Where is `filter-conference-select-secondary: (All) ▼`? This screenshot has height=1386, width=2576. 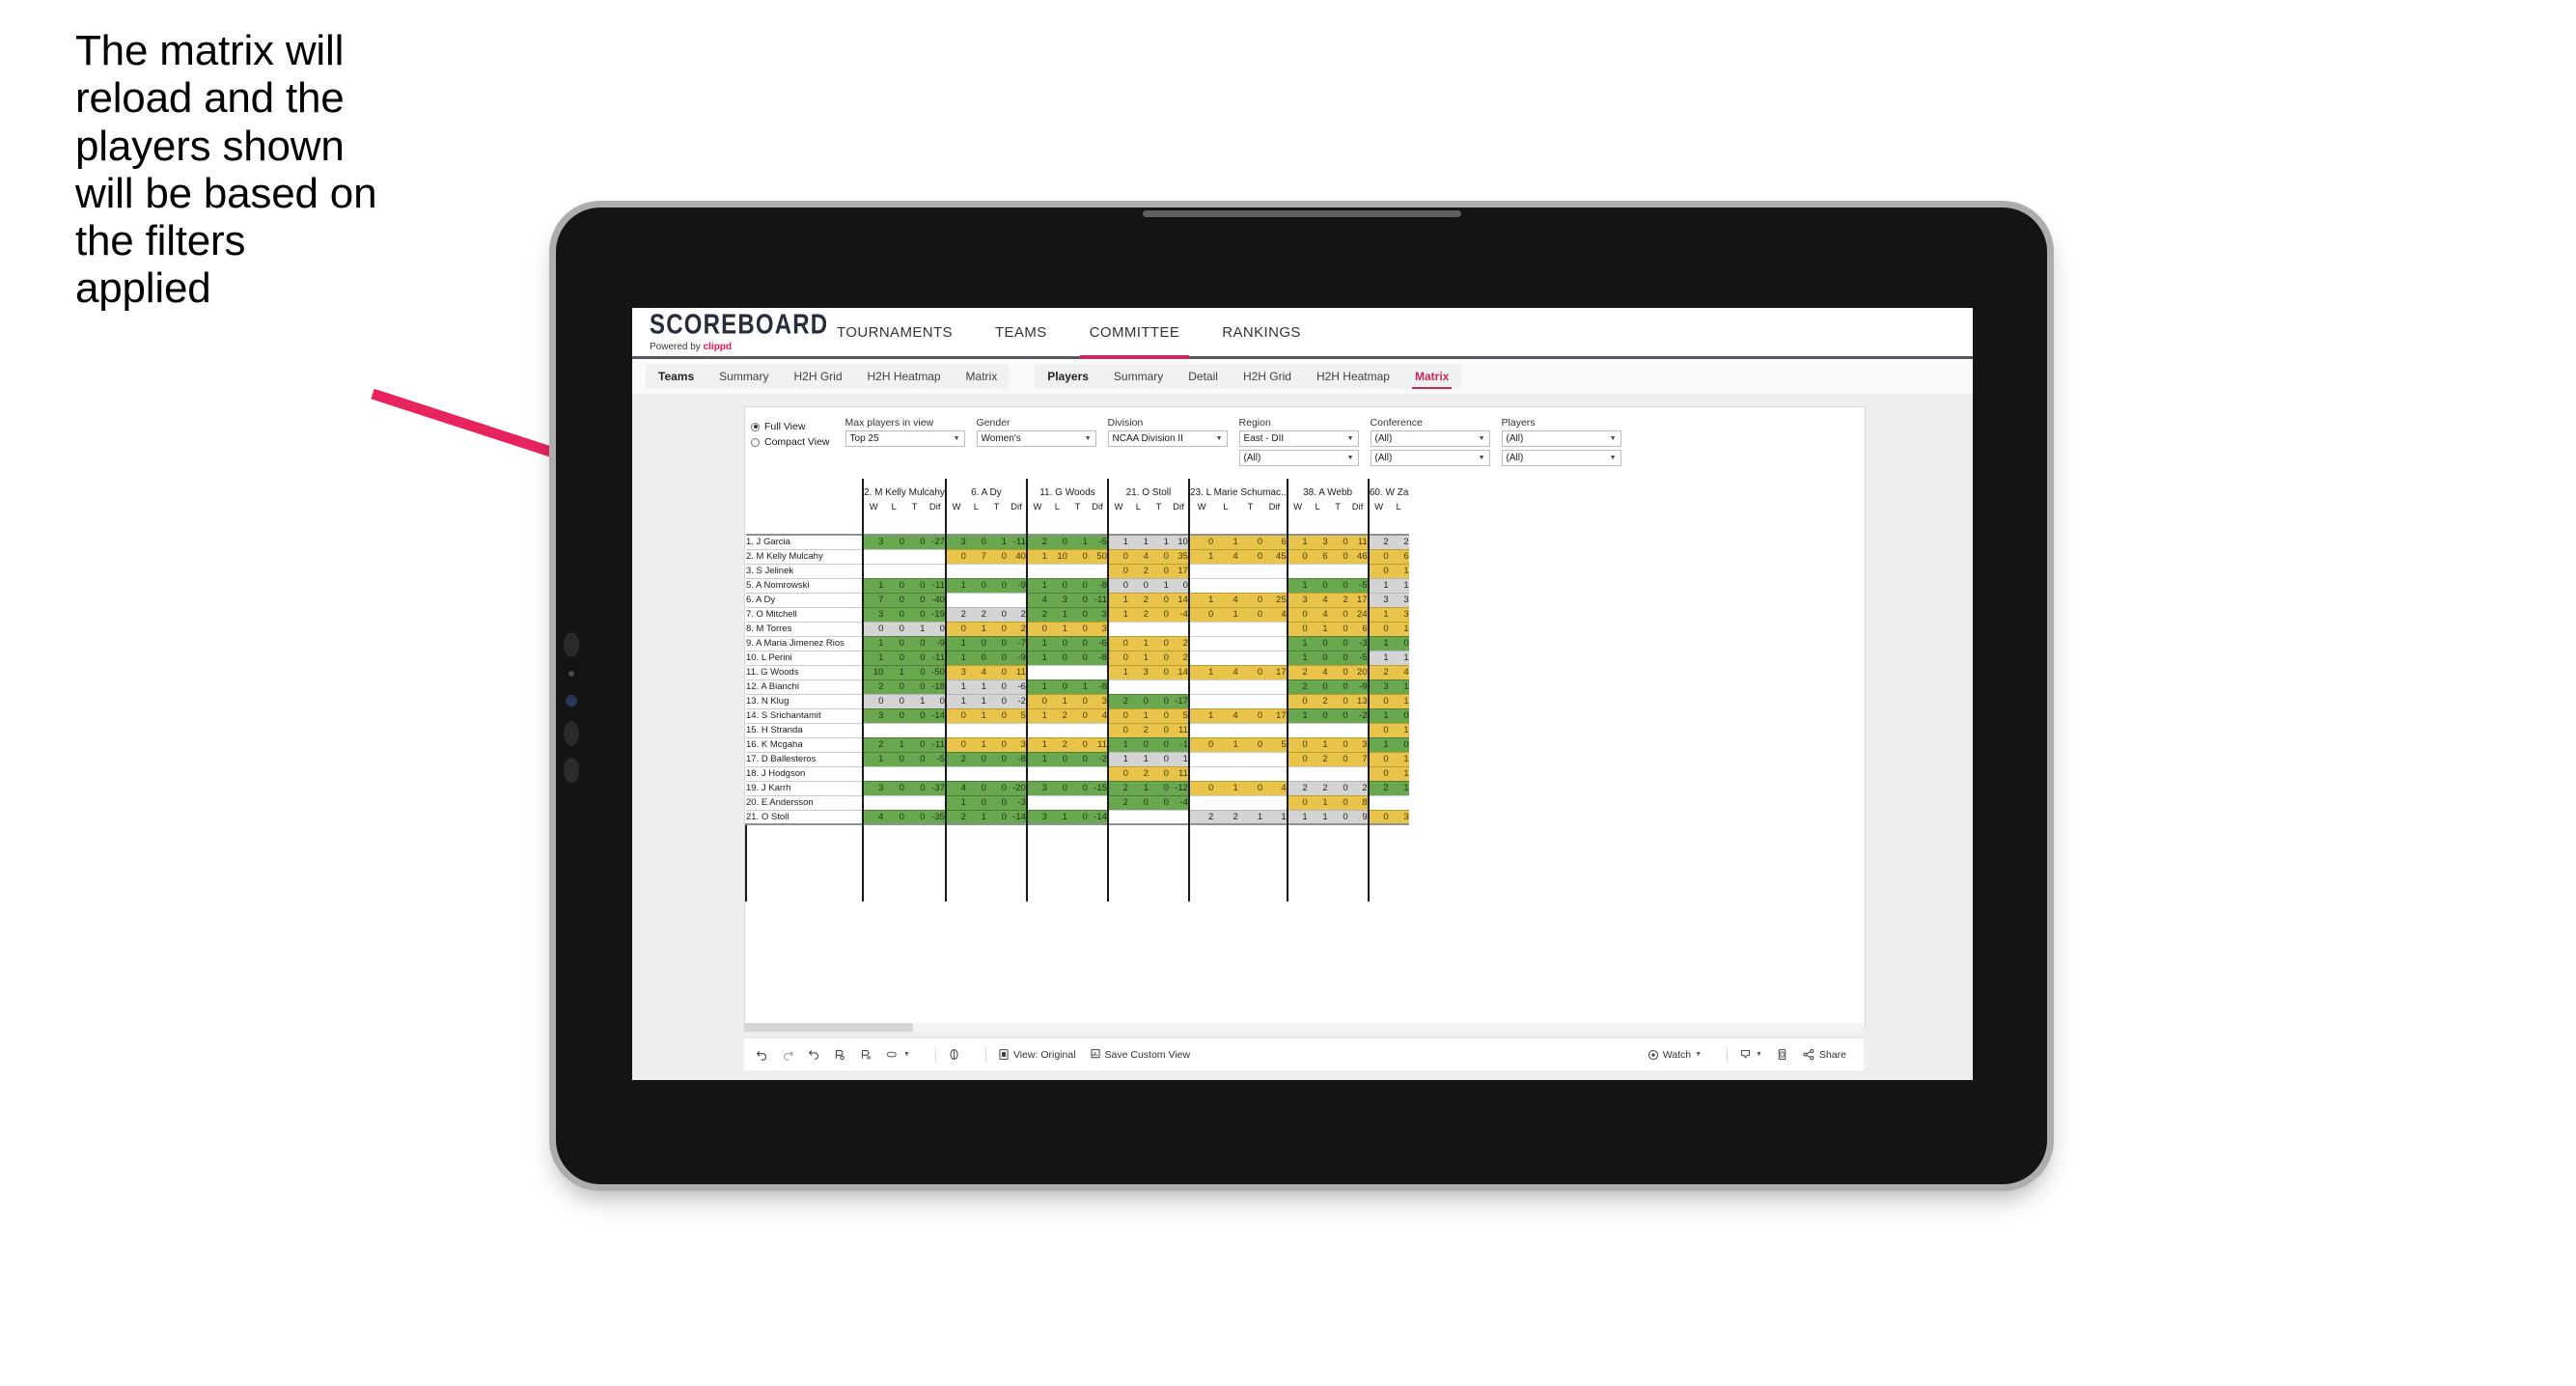 filter-conference-select-secondary: (All) ▼ is located at coordinates (1430, 458).